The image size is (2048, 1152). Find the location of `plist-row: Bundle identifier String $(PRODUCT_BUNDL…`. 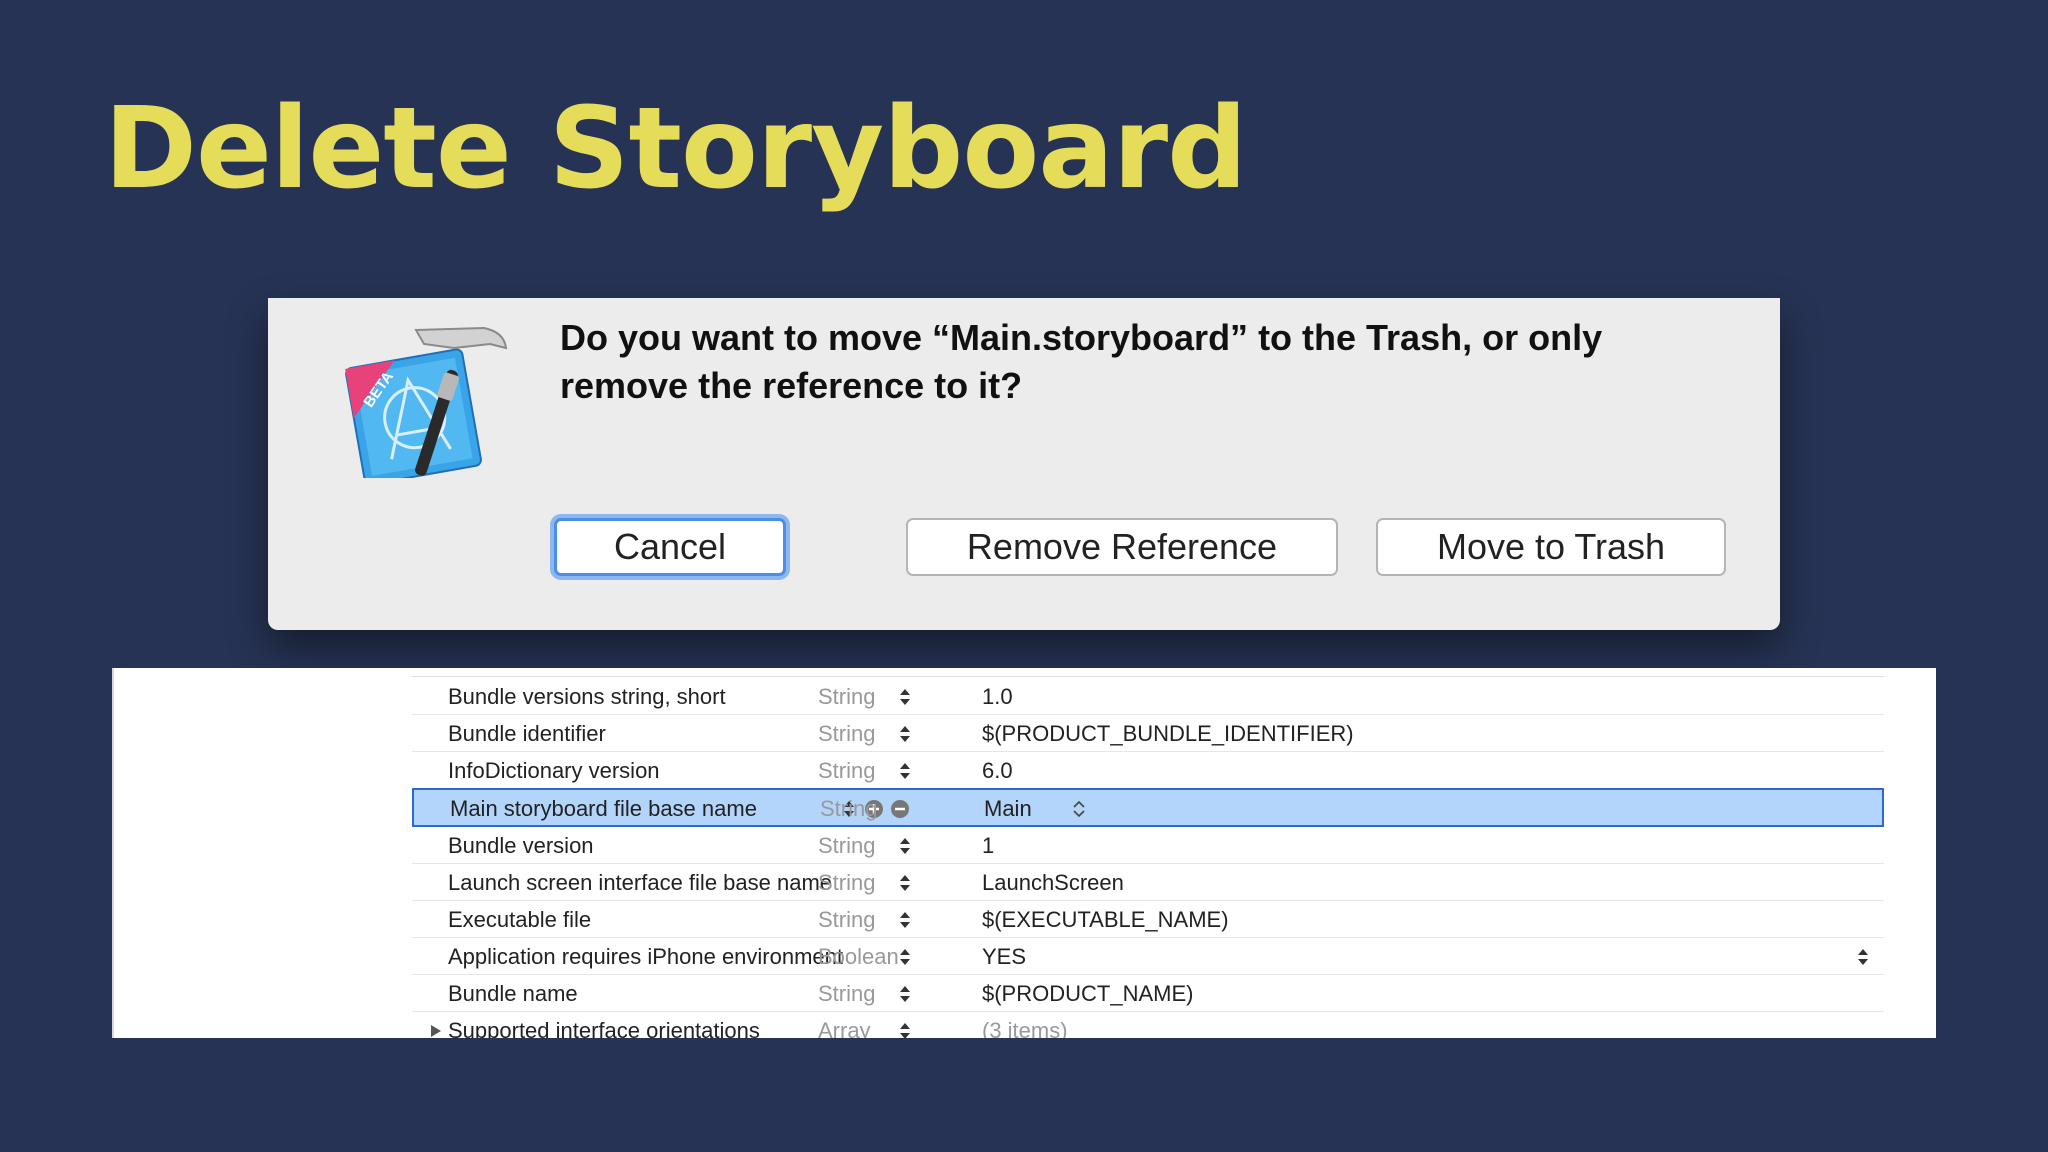

plist-row: Bundle identifier String $(PRODUCT_BUNDL… is located at coordinates (1148, 733).